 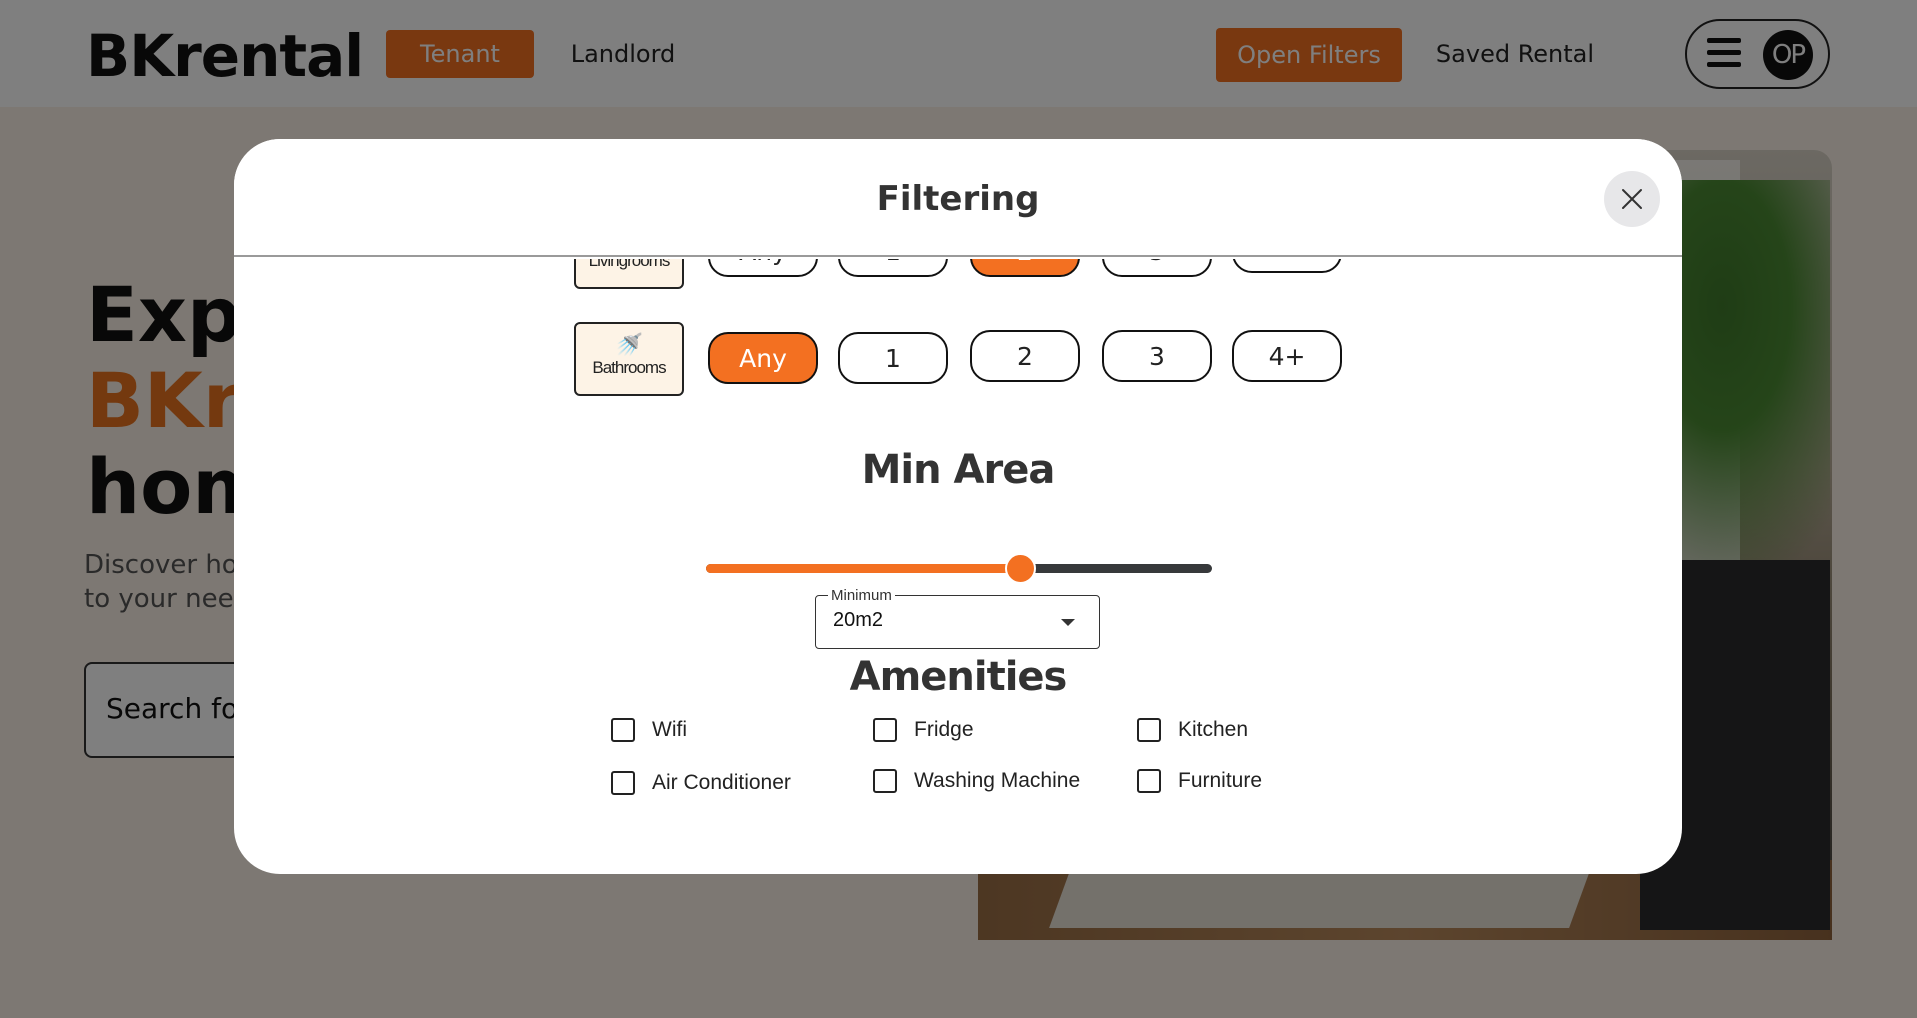 I want to click on amenity-air-conditioner-label: Air Conditioner, so click(x=721, y=782).